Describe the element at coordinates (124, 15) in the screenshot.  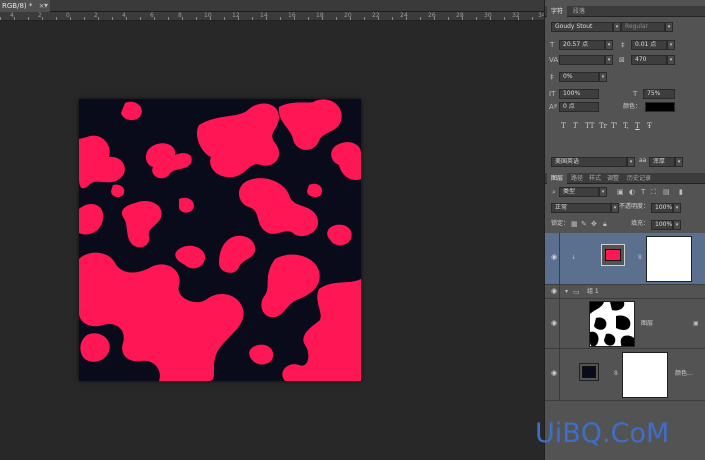
I see `ruler-mark: 4` at that location.